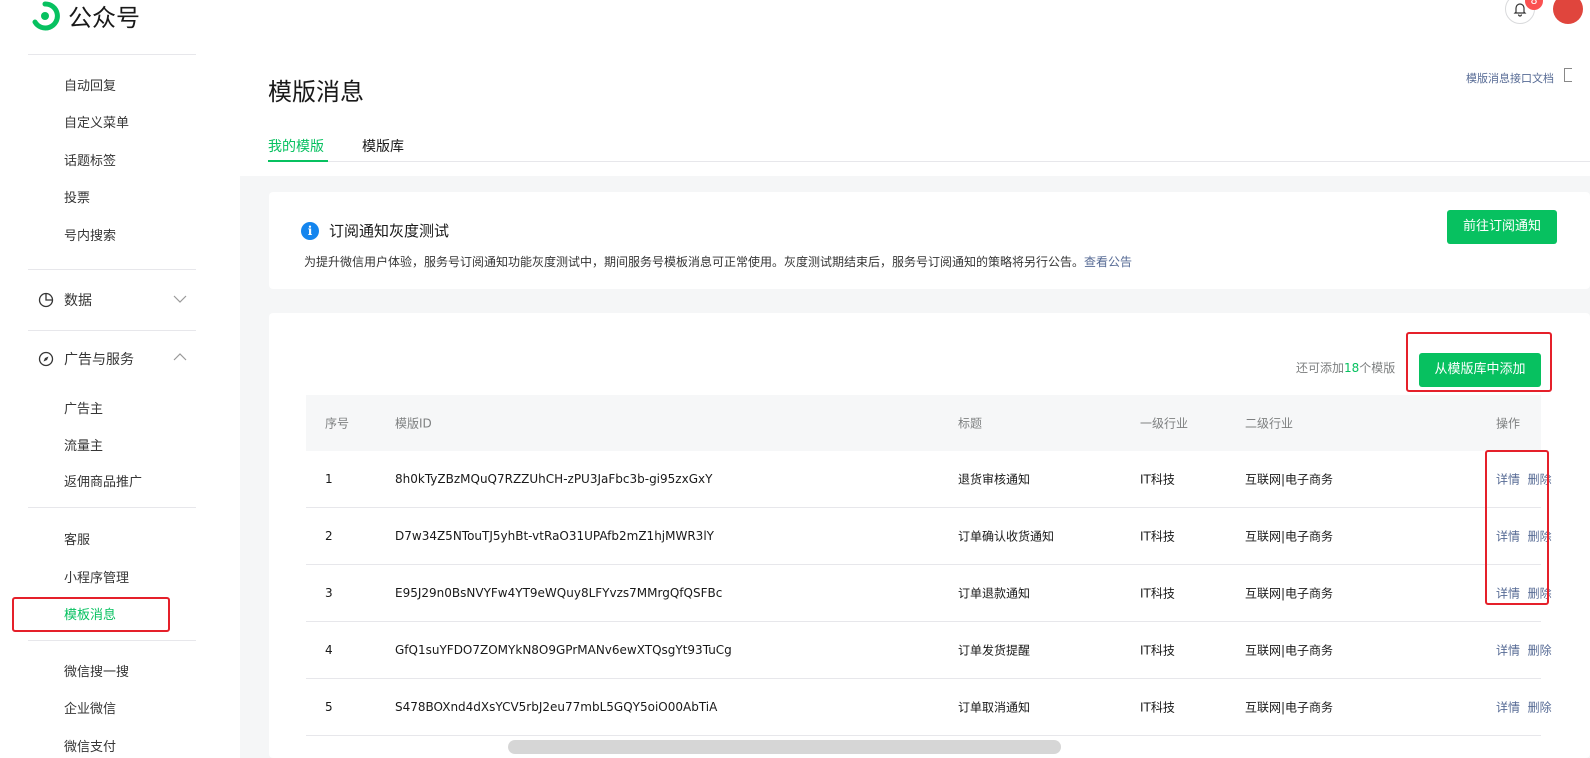  What do you see at coordinates (90, 159) in the screenshot?
I see `sidebar-item-topic-tags: 话题标签` at bounding box center [90, 159].